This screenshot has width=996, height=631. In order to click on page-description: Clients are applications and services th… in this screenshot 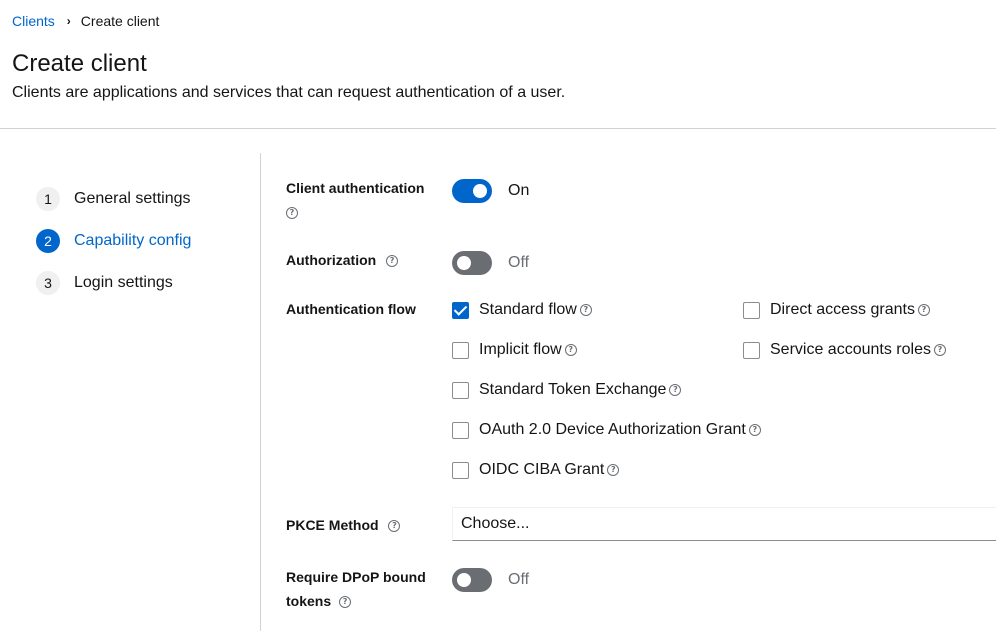, I will do `click(289, 92)`.